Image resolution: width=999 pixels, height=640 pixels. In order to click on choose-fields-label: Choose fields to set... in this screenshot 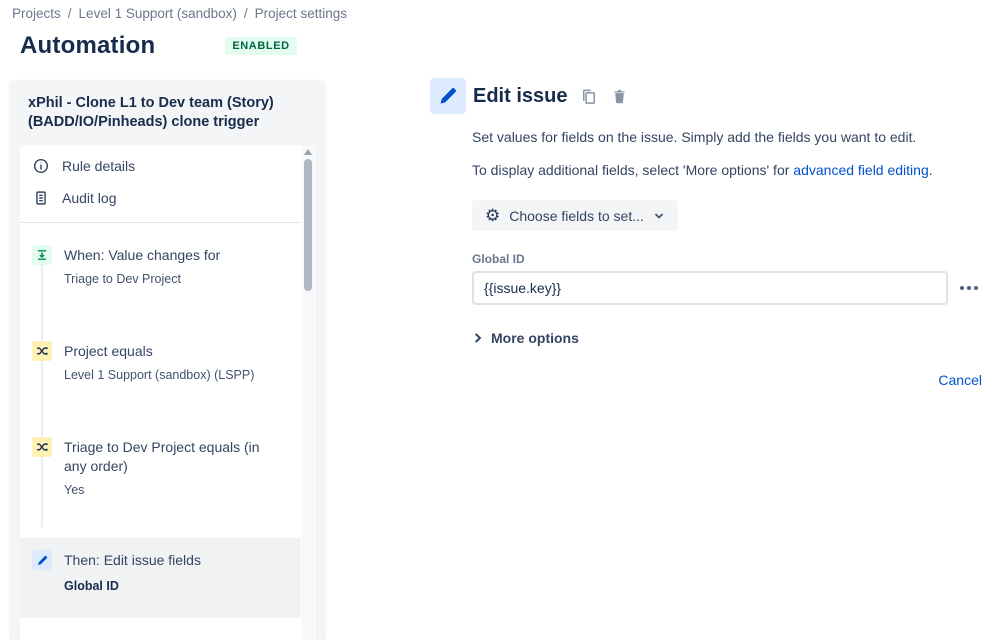, I will do `click(576, 215)`.